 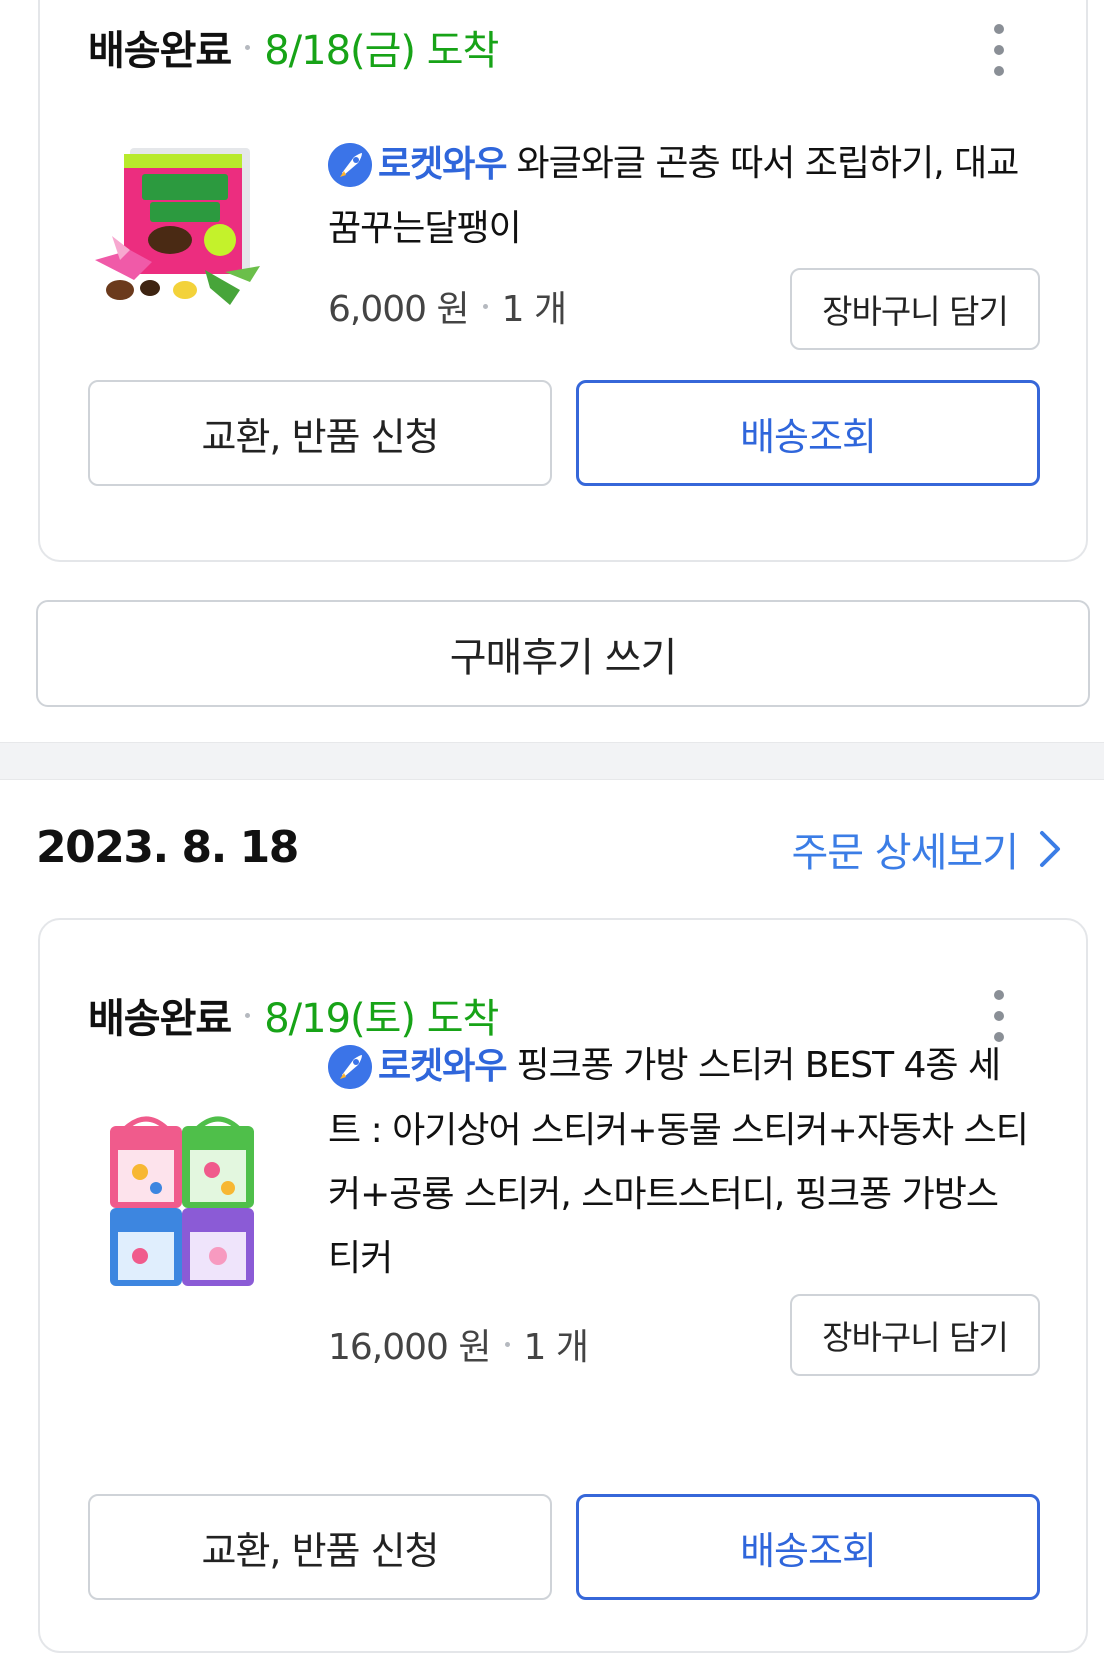 I want to click on order-date: 2023. 8. 18, so click(x=167, y=847).